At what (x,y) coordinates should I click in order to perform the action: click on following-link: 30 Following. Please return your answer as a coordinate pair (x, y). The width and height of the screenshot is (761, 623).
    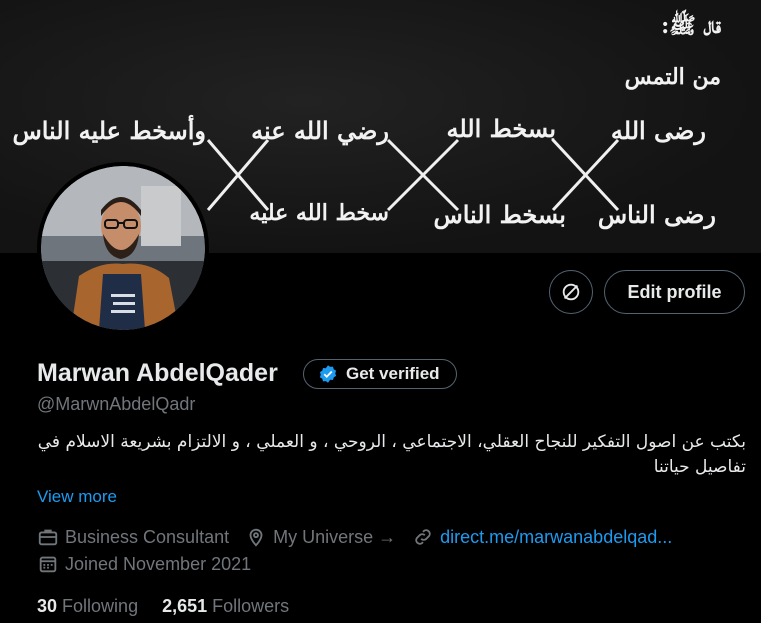
    Looking at the image, I should click on (87, 606).